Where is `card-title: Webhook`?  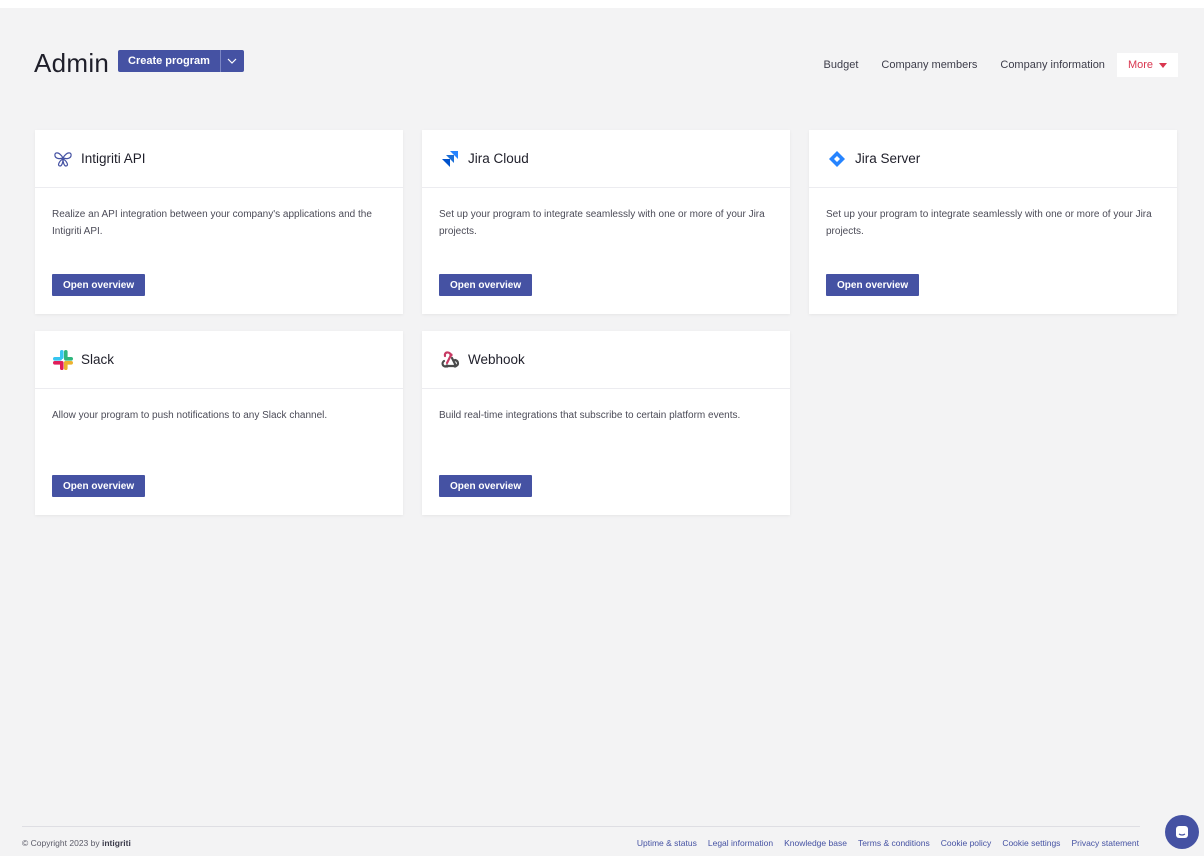 card-title: Webhook is located at coordinates (496, 359).